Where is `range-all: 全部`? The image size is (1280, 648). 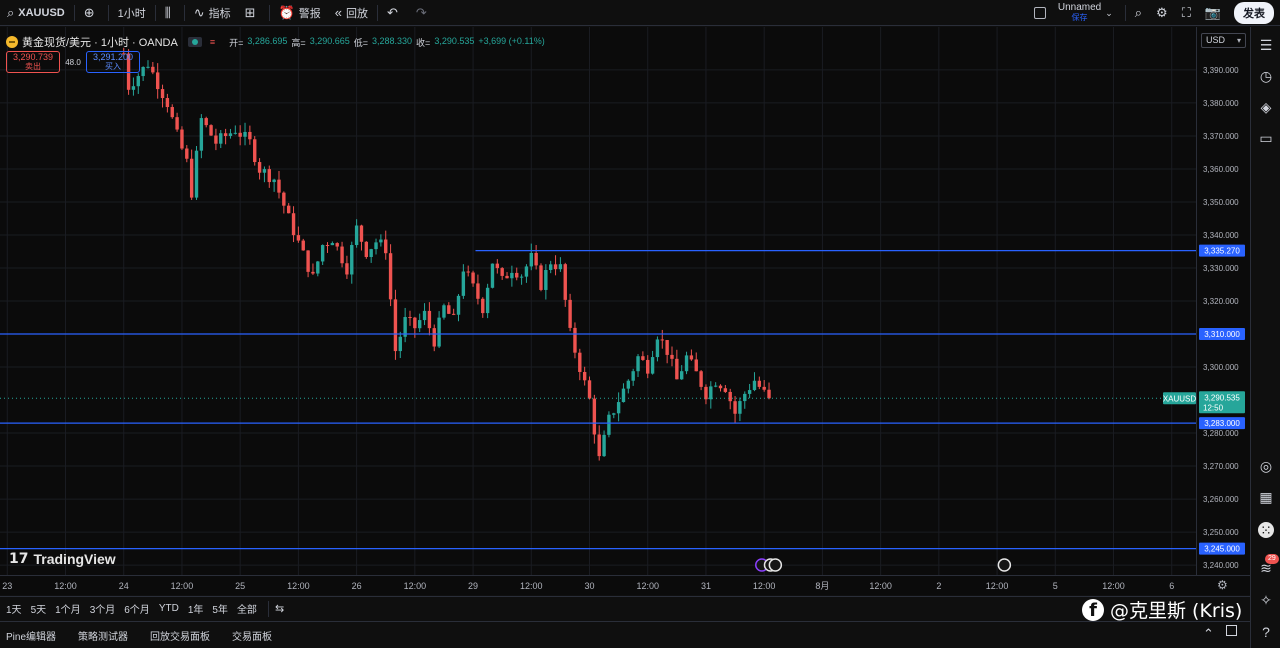 range-all: 全部 is located at coordinates (247, 608).